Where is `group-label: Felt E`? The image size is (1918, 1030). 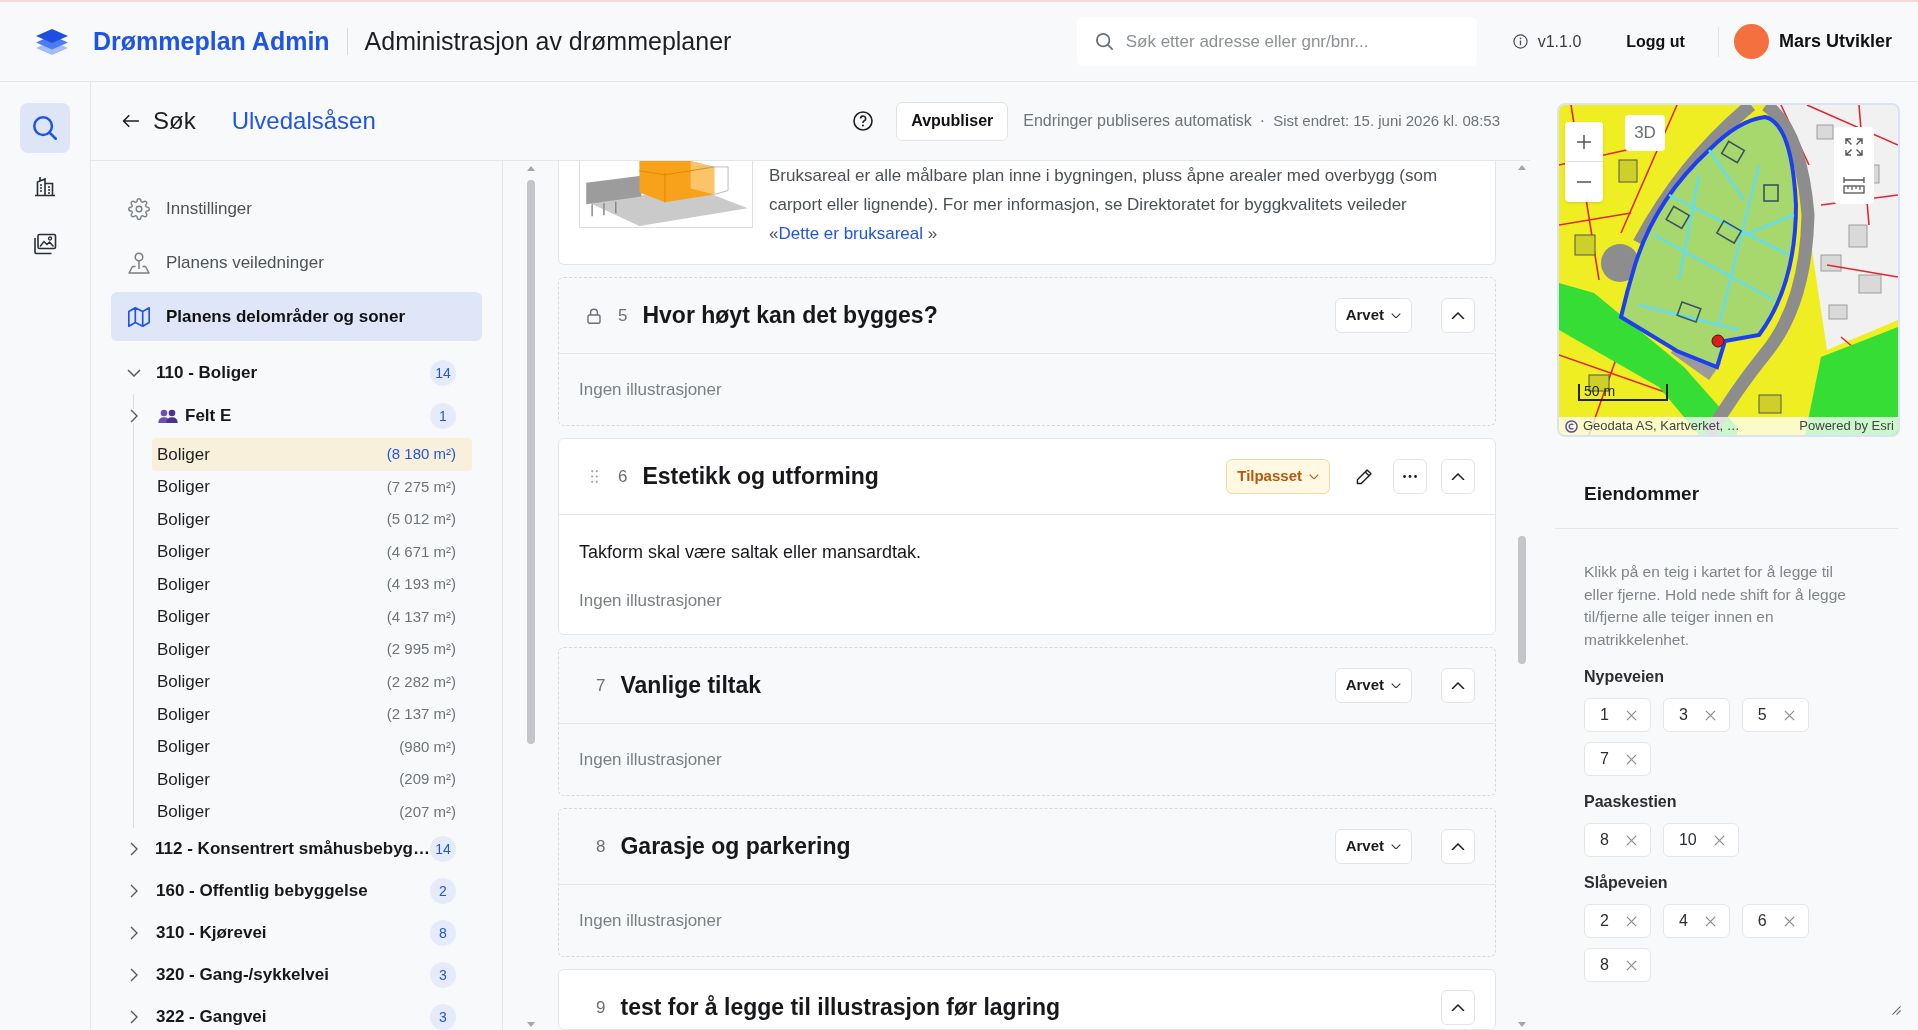 group-label: Felt E is located at coordinates (307, 416).